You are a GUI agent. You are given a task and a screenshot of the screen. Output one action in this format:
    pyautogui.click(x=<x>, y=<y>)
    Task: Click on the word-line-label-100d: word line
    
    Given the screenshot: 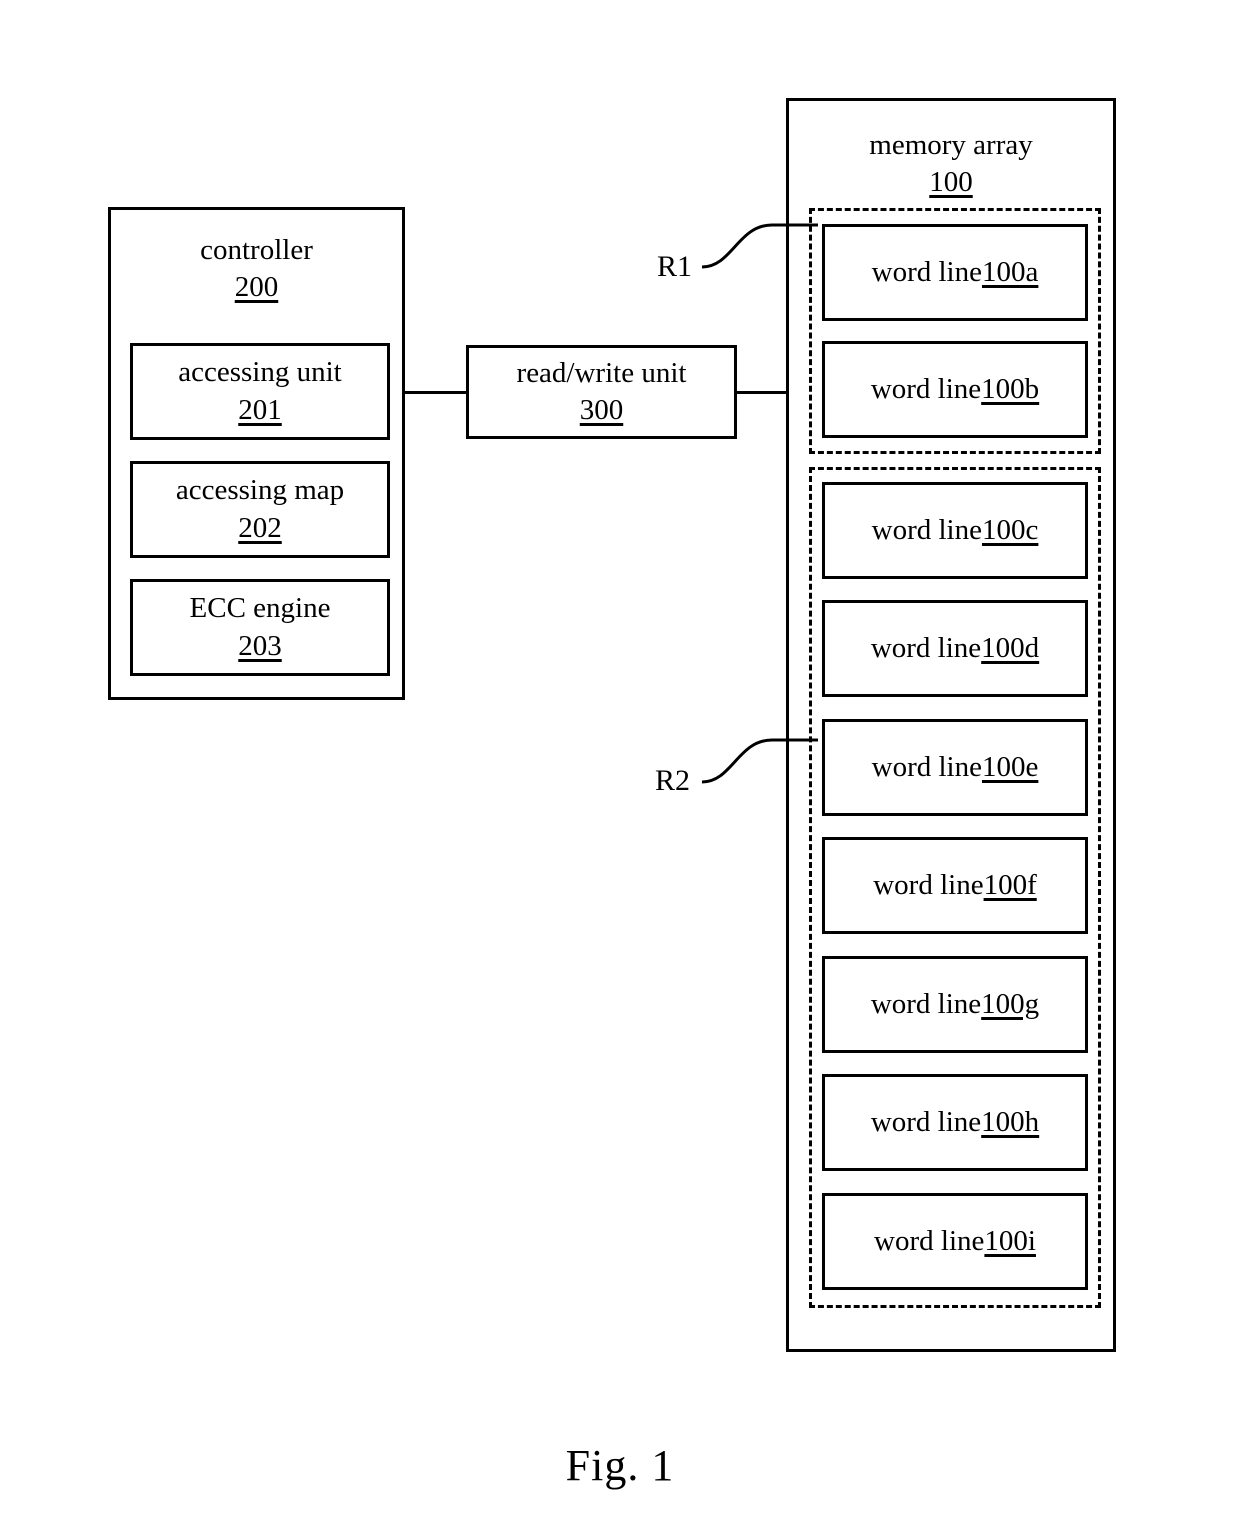 What is the action you would take?
    pyautogui.click(x=926, y=648)
    